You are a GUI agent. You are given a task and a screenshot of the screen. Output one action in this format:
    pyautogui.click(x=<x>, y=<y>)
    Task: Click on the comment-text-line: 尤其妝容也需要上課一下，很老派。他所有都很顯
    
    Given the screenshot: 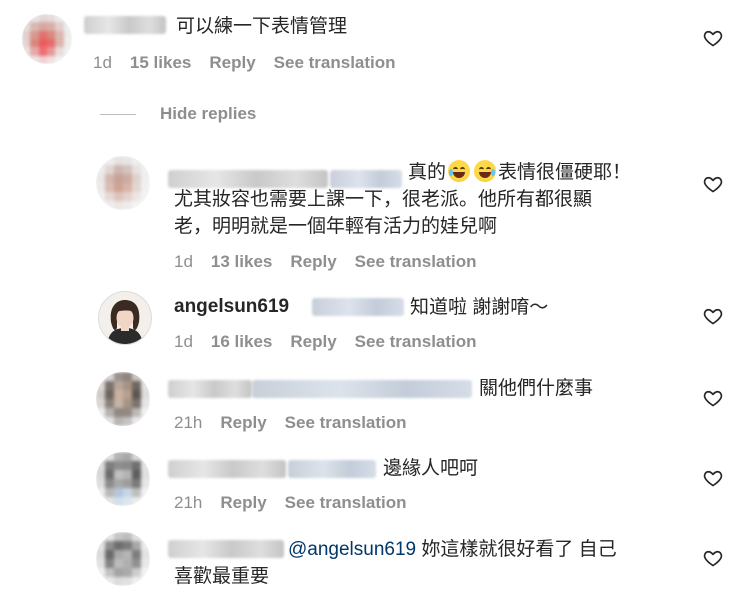 What is the action you would take?
    pyautogui.click(x=383, y=199)
    